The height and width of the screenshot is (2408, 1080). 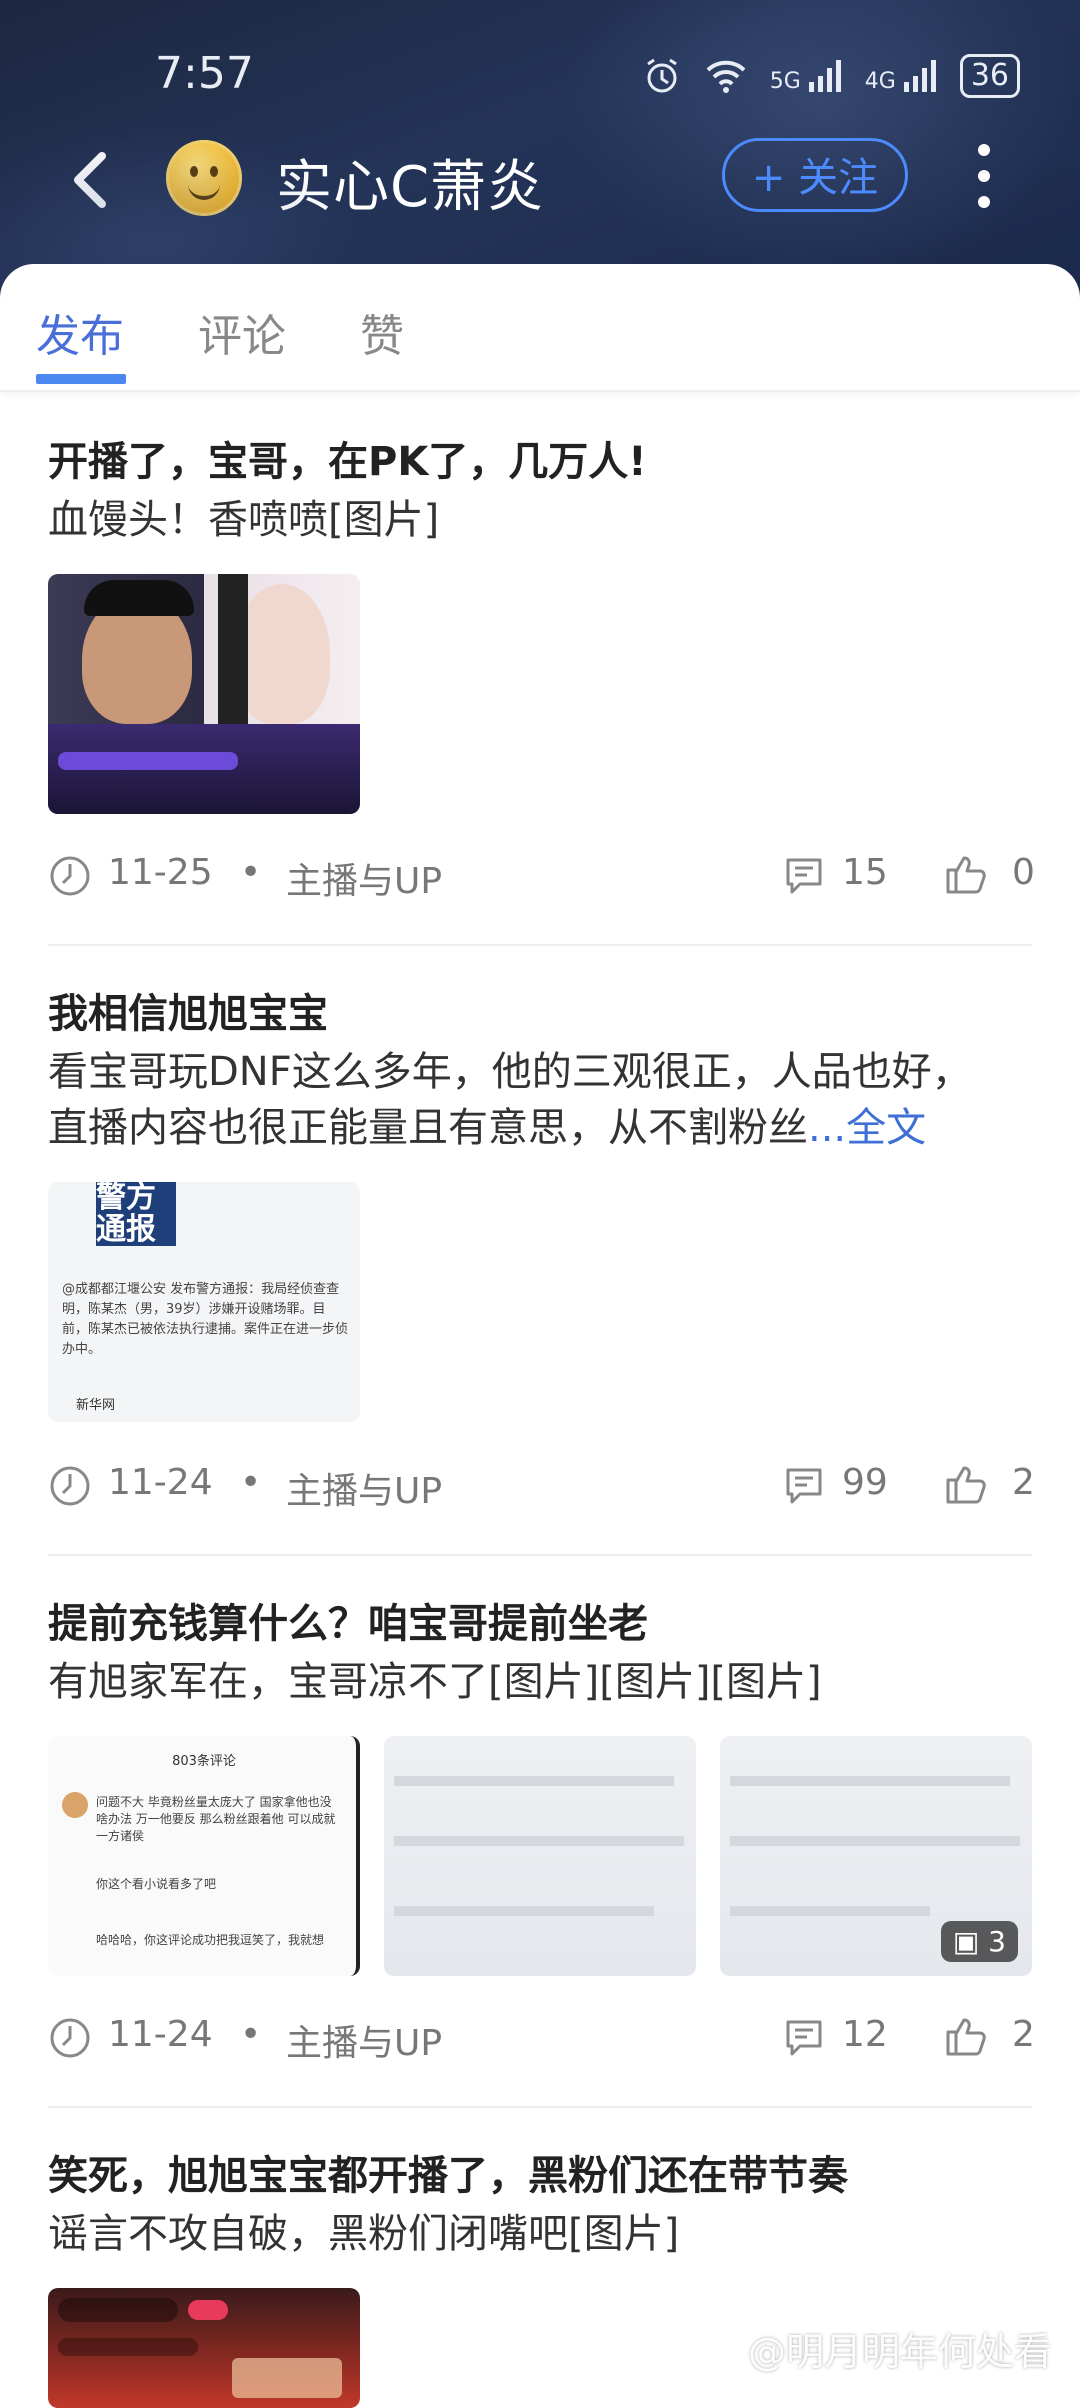 What do you see at coordinates (410, 187) in the screenshot?
I see `page-title: 实心C萧炎` at bounding box center [410, 187].